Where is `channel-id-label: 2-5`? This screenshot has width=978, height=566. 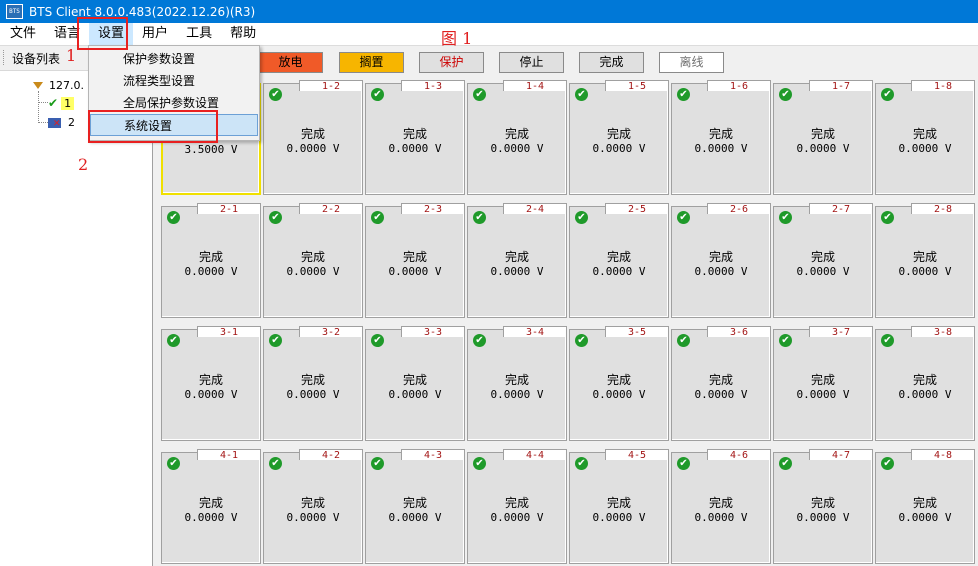
channel-id-label: 2-5 is located at coordinates (637, 209).